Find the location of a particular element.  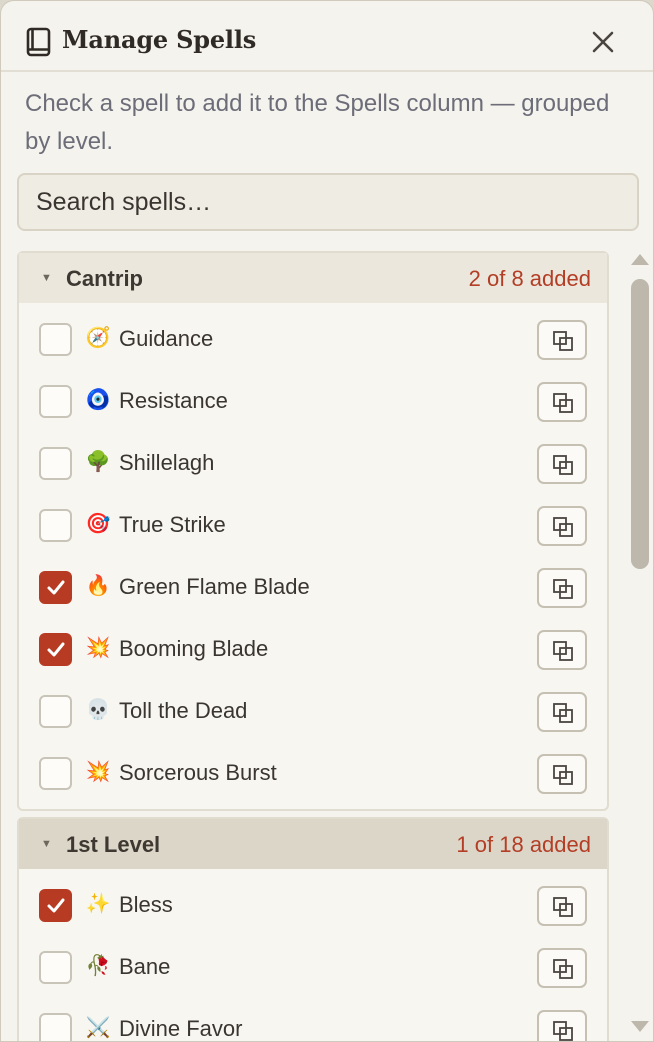

spell-name: Bane is located at coordinates (145, 966).